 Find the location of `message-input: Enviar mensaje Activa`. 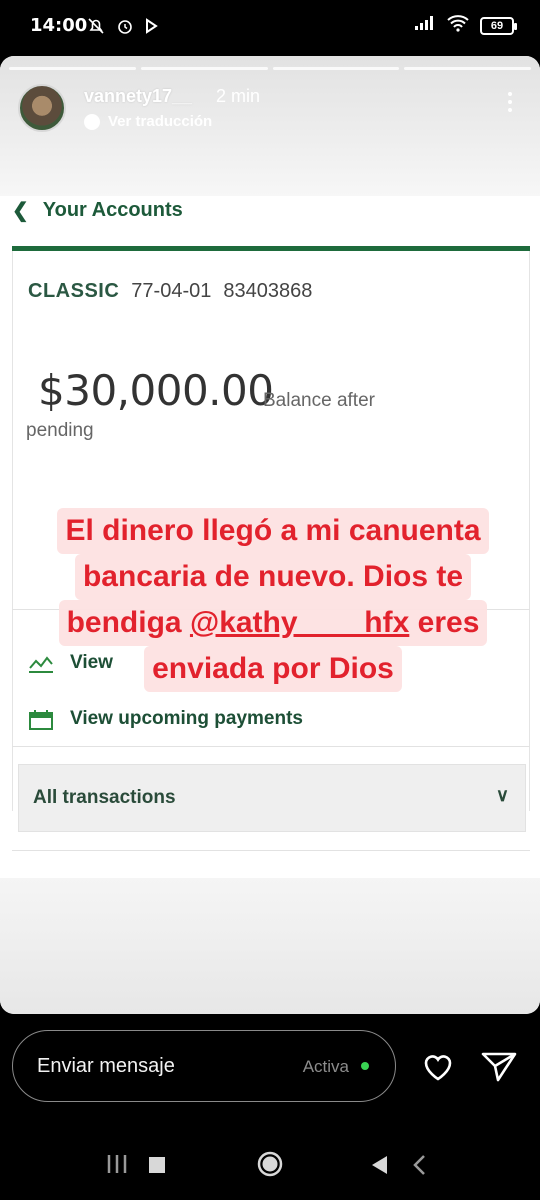

message-input: Enviar mensaje Activa is located at coordinates (204, 1066).